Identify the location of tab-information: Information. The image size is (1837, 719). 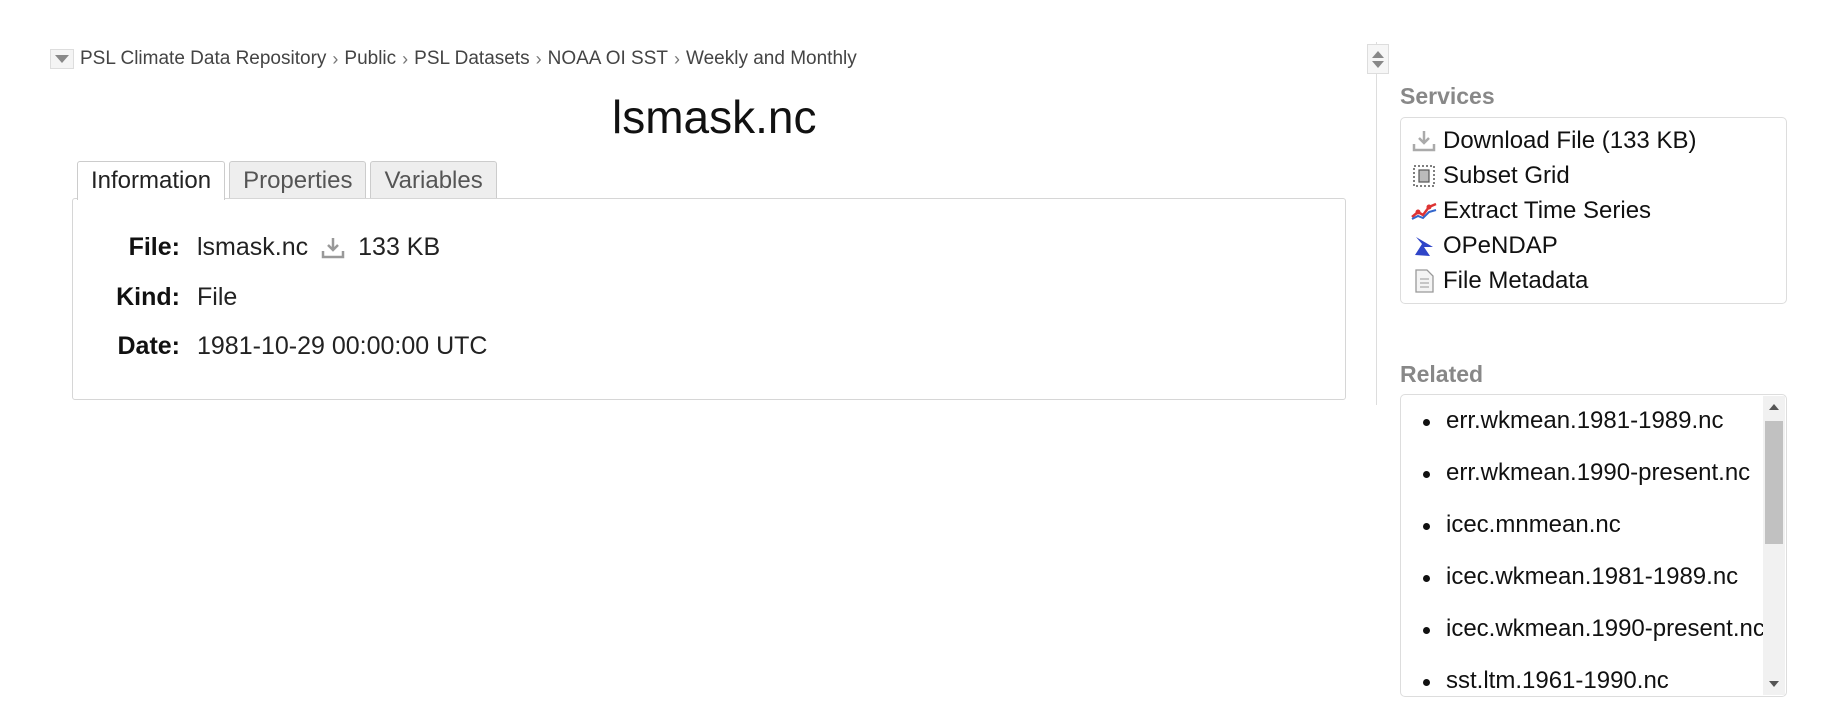
(151, 180).